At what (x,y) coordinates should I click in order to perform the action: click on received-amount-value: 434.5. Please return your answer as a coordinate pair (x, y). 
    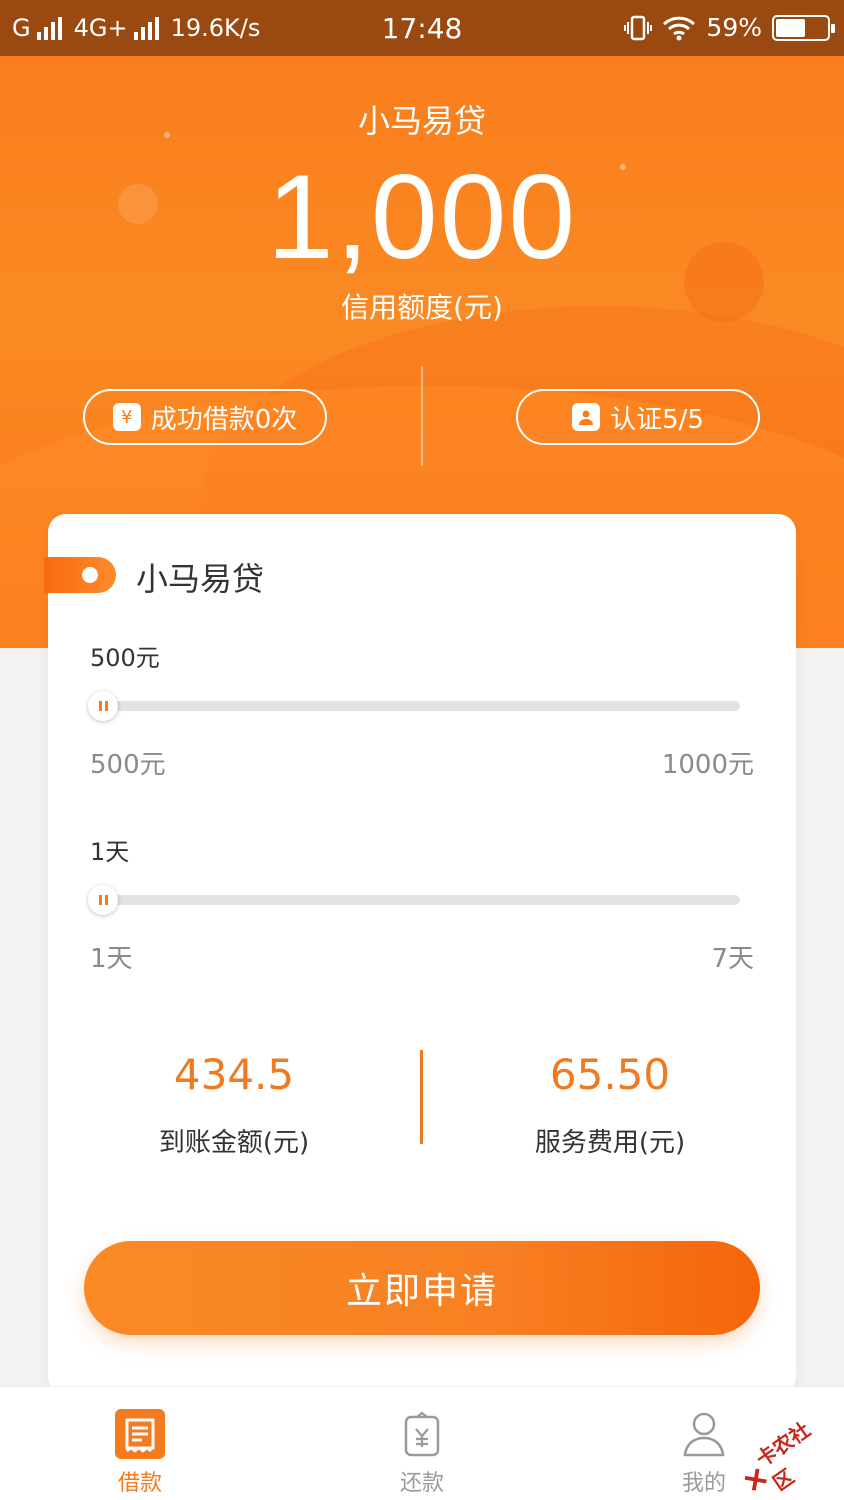
    Looking at the image, I should click on (234, 1074).